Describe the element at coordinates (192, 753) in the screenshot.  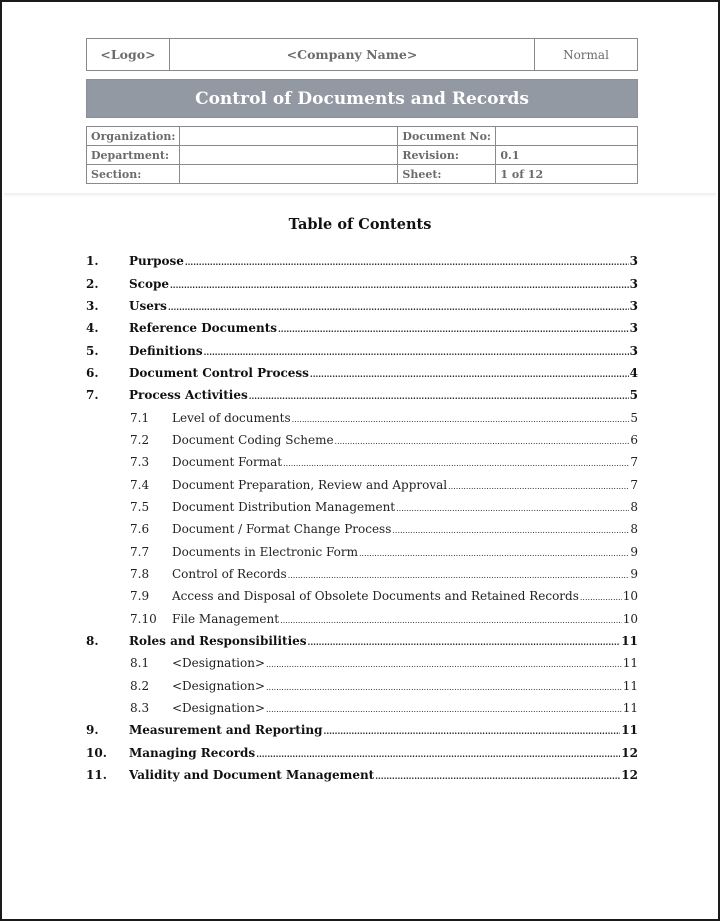
I see `toc-entry-text: Managing Records` at that location.